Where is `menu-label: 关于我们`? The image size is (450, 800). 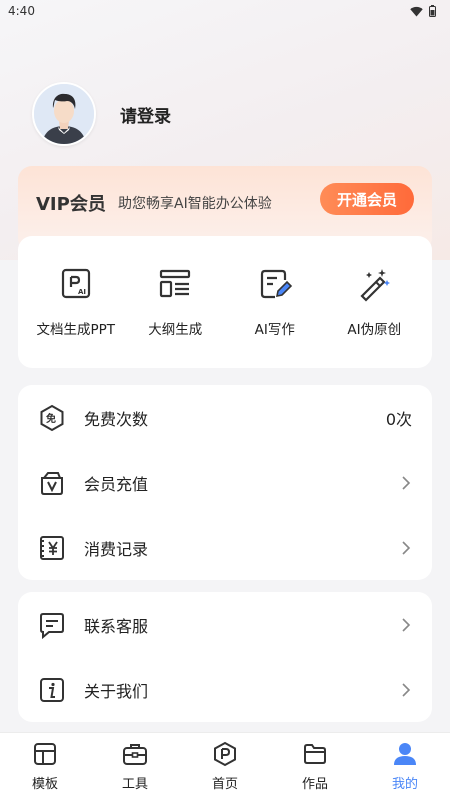
menu-label: 关于我们 is located at coordinates (116, 691).